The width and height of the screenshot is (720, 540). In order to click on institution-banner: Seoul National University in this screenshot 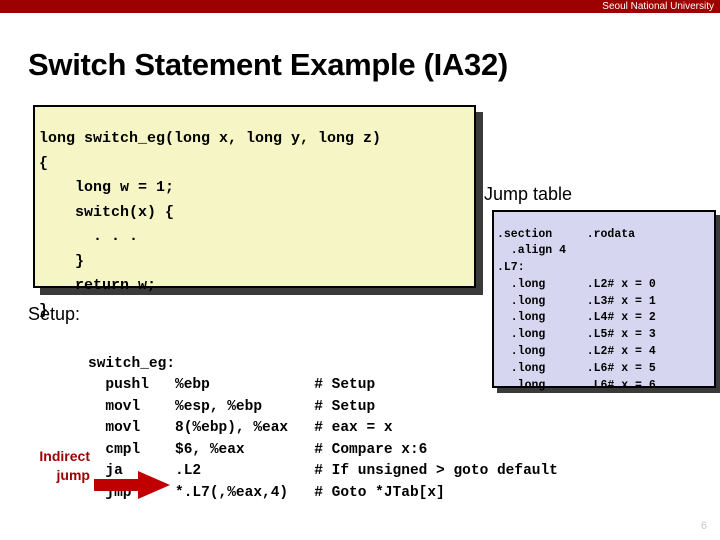, I will do `click(360, 6)`.